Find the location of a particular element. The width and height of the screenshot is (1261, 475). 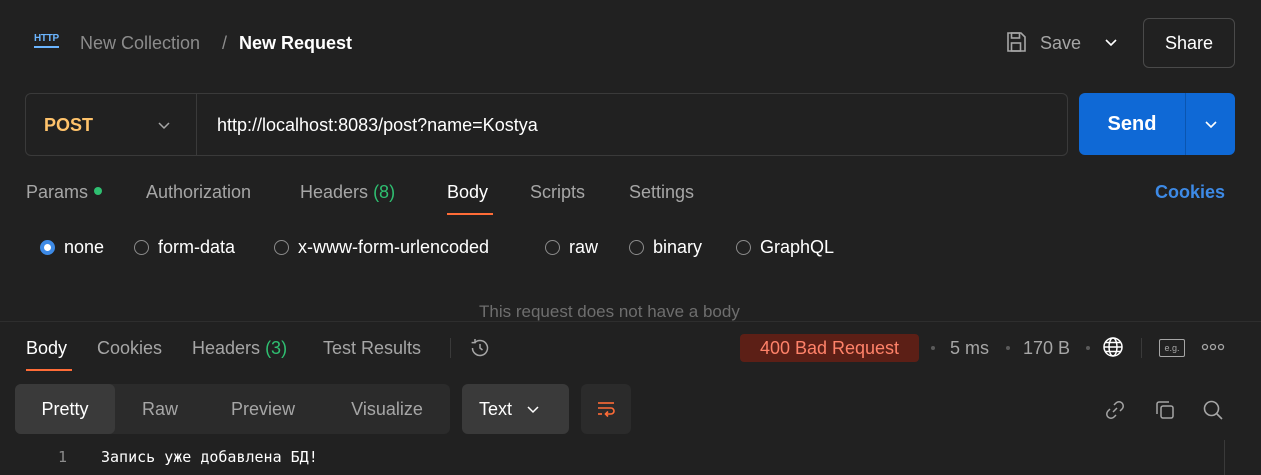

scrollbar is located at coordinates (1224, 457).